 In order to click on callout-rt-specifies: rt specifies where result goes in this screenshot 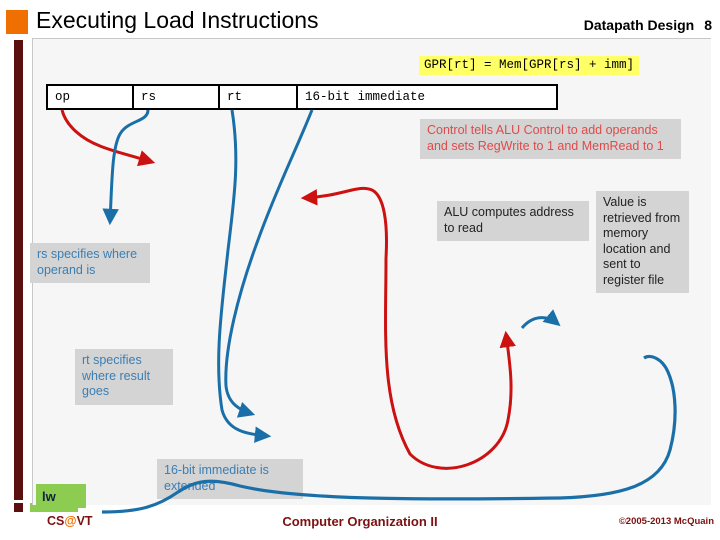, I will do `click(124, 377)`.